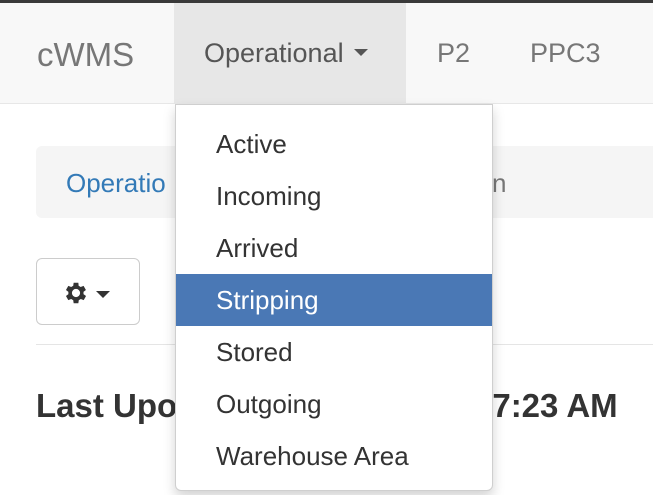 The image size is (653, 495). Describe the element at coordinates (274, 53) in the screenshot. I see `nav-item-label: Operational` at that location.